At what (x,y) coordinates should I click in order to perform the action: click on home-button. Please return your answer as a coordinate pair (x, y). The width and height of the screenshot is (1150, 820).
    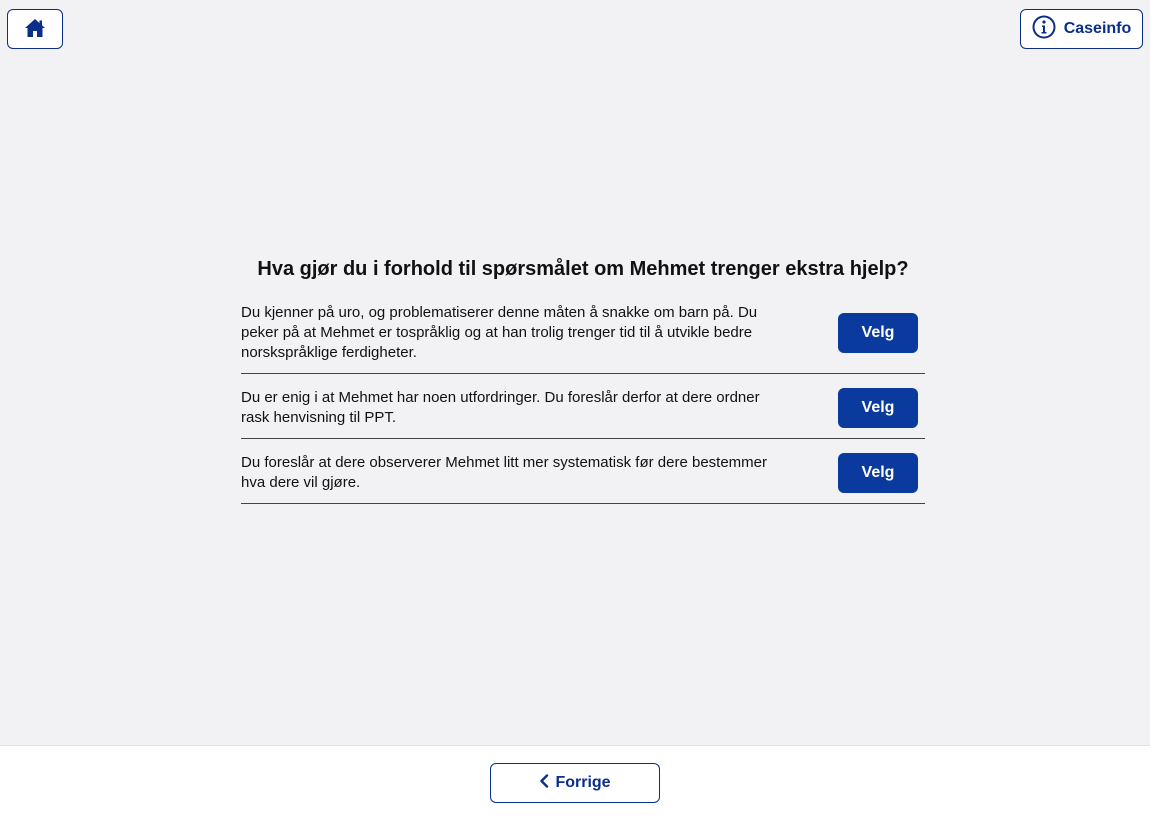
    Looking at the image, I should click on (35, 29).